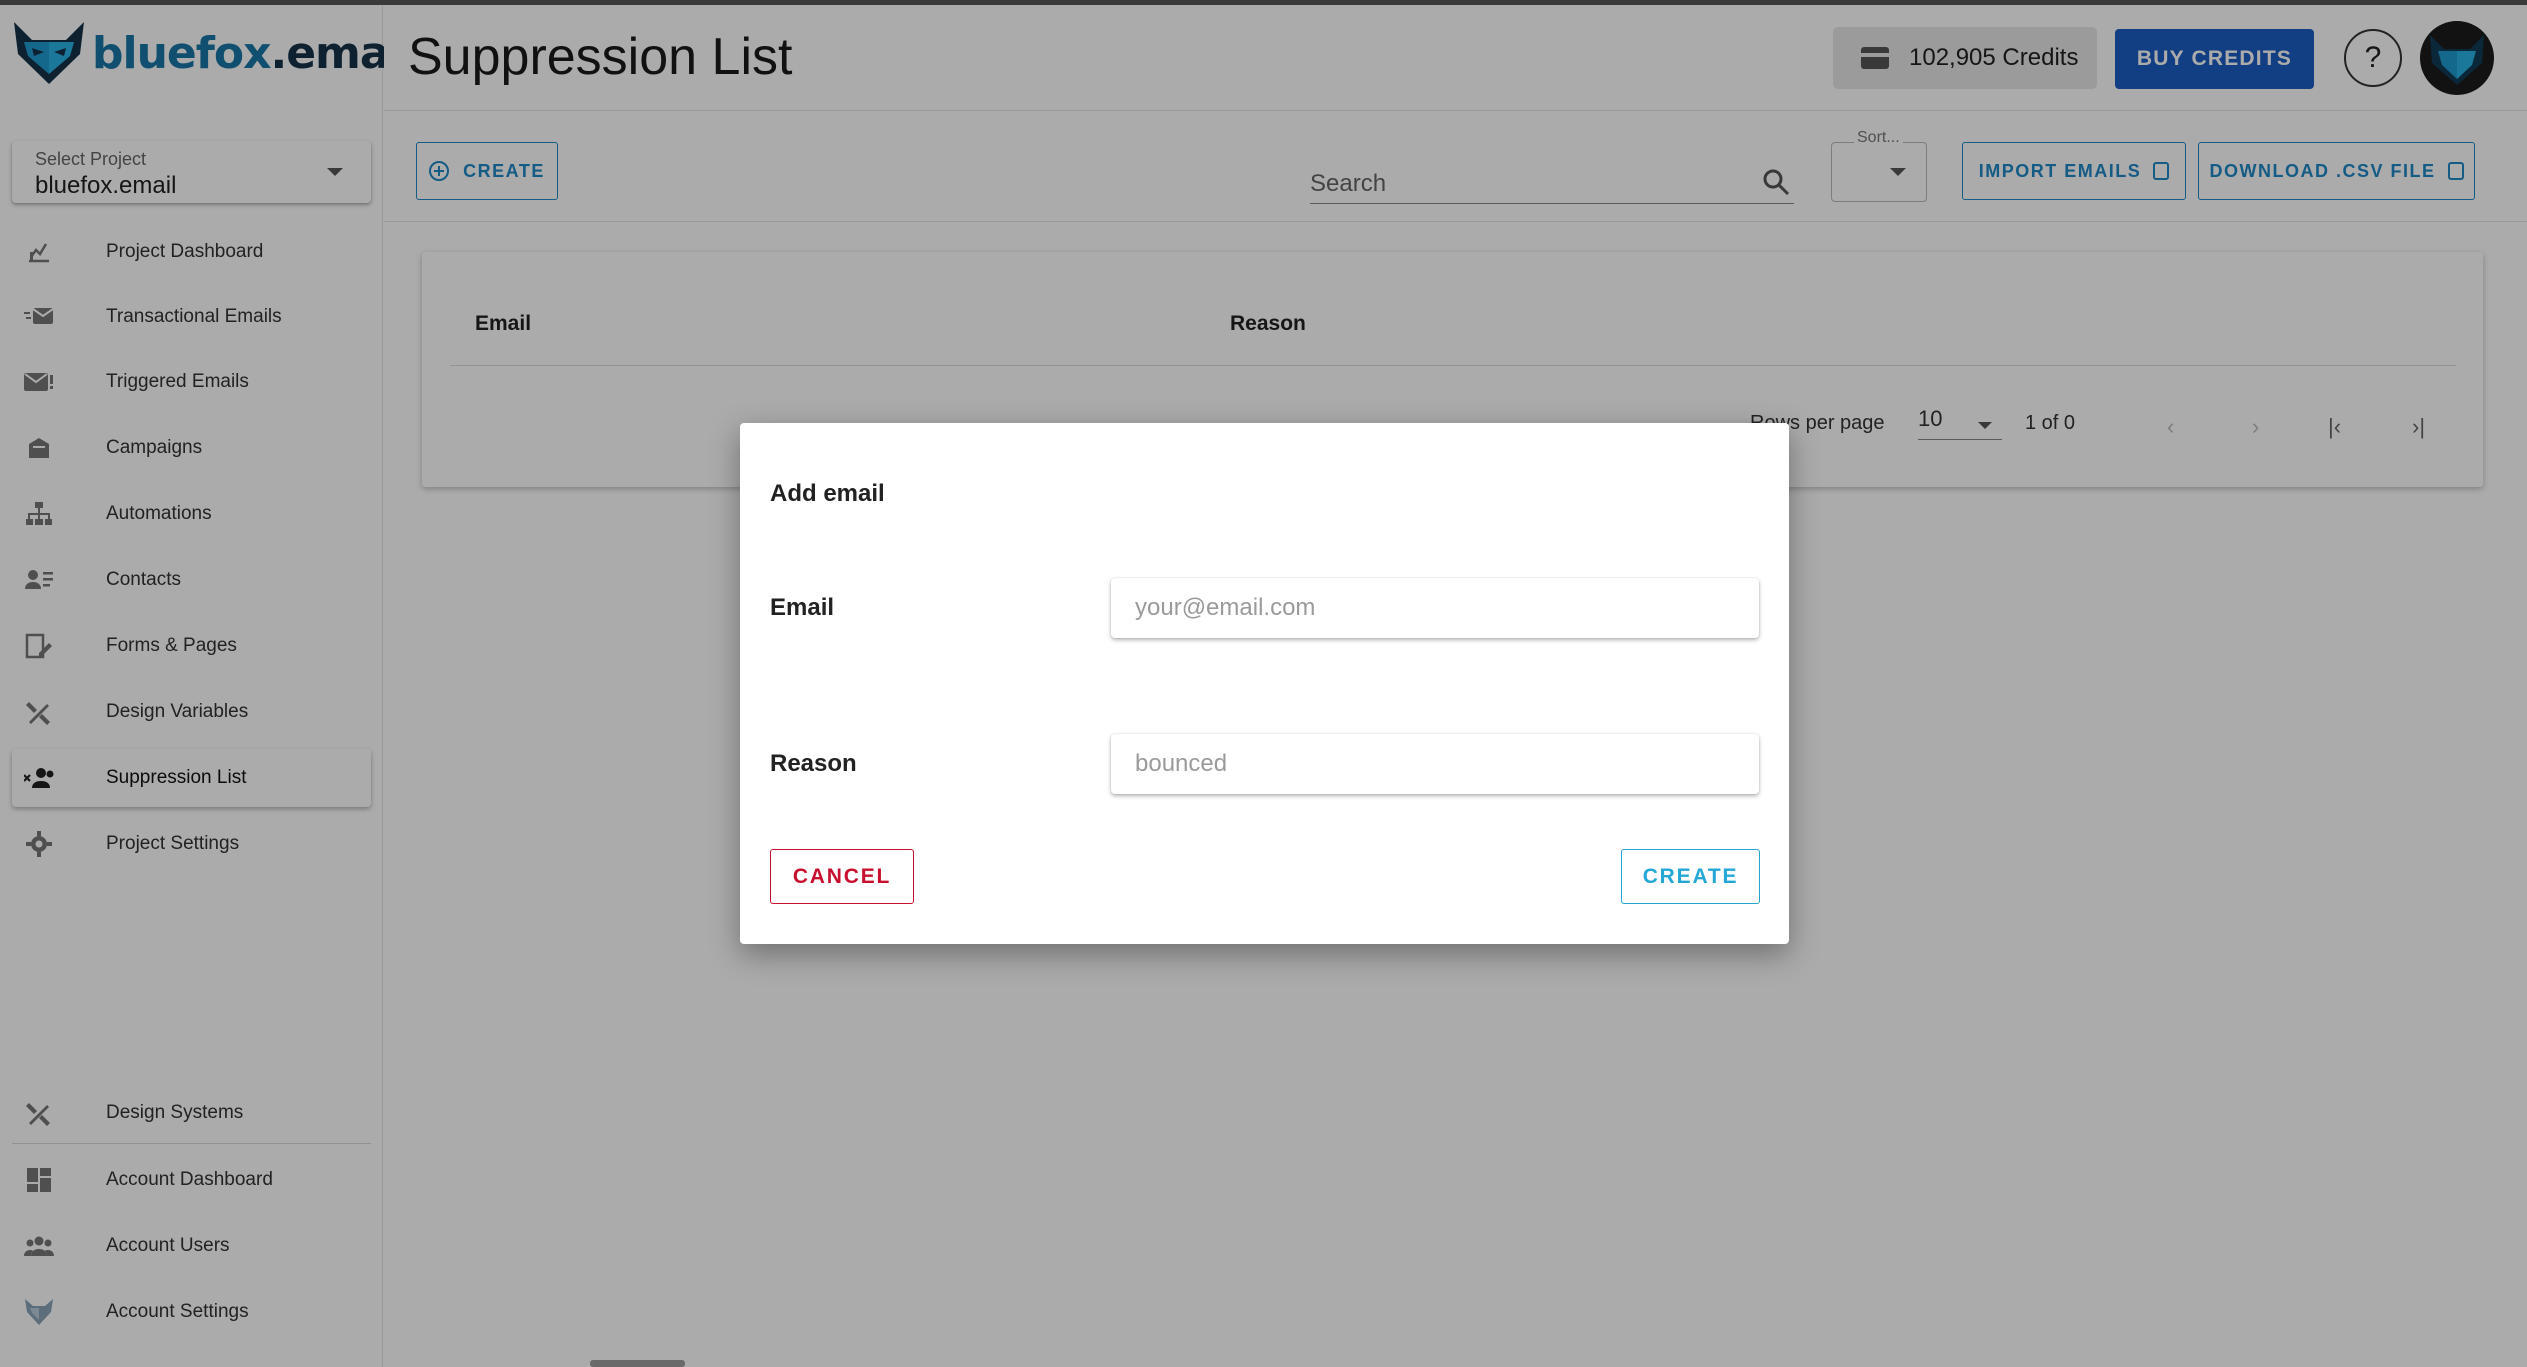 This screenshot has width=2527, height=1367. Describe the element at coordinates (827, 493) in the screenshot. I see `dialog-title: Add email` at that location.